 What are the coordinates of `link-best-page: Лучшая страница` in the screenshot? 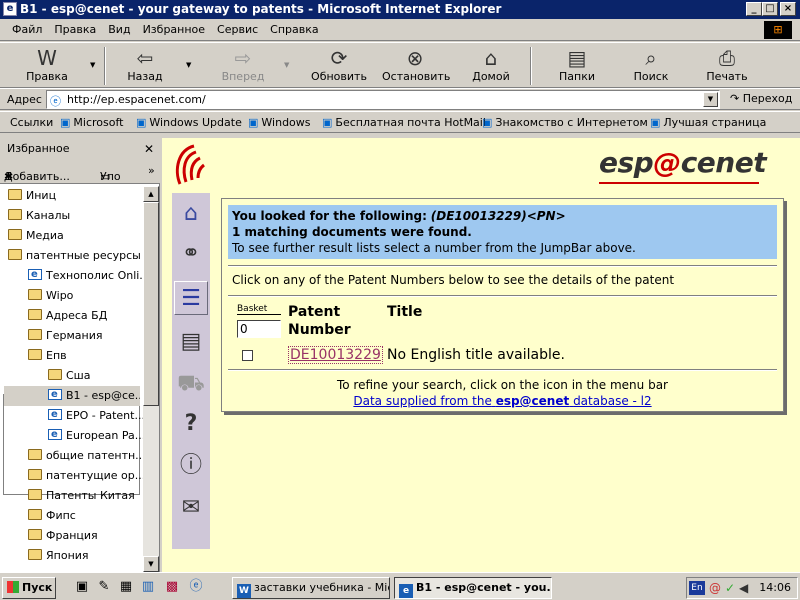 It's located at (708, 122).